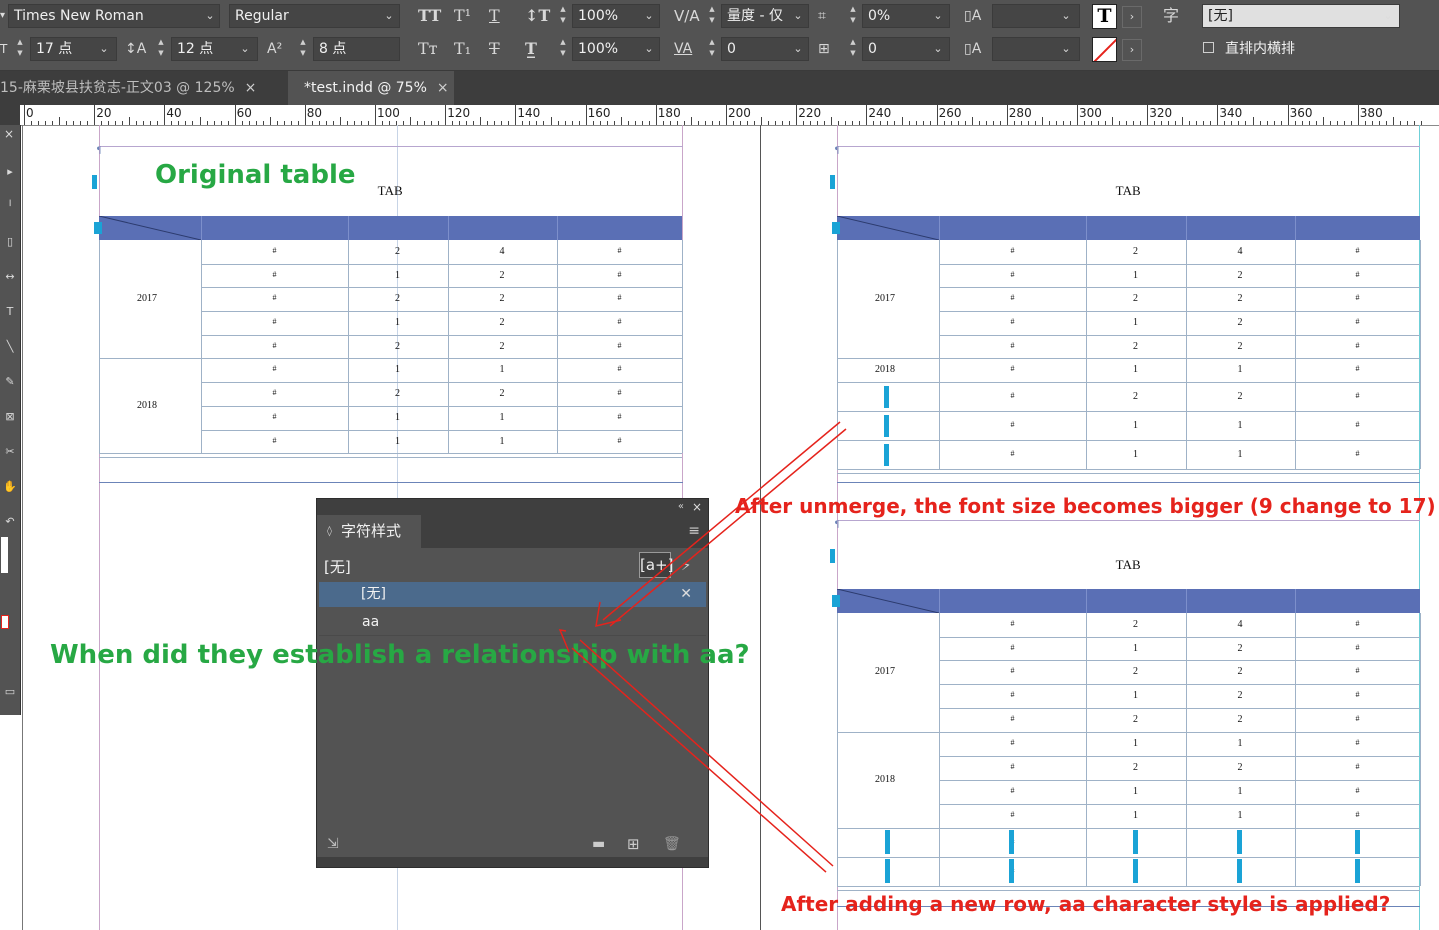 This screenshot has width=1439, height=930. I want to click on leading-value: 12 点, so click(195, 49).